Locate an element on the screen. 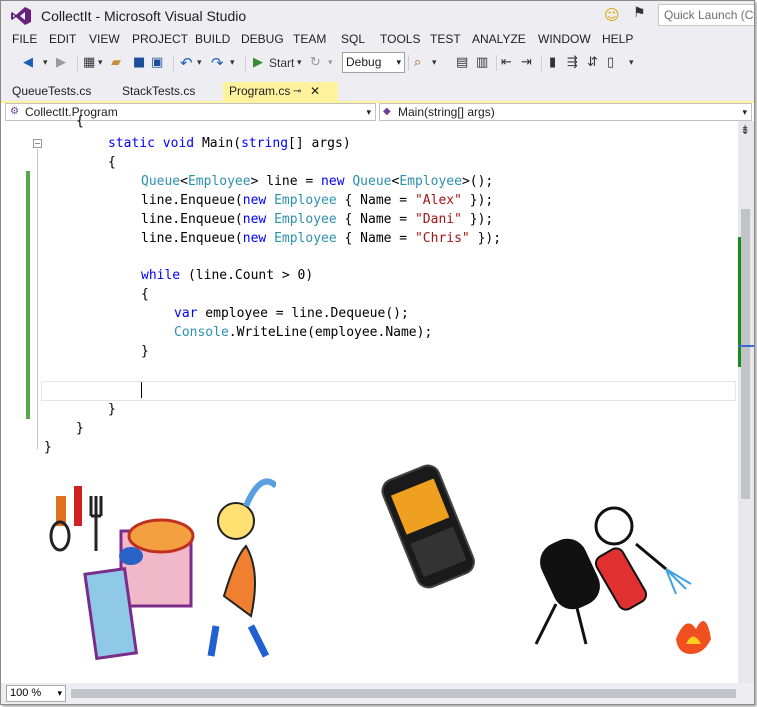  zoom-dropdown: 100 % ▾ is located at coordinates (36, 693).